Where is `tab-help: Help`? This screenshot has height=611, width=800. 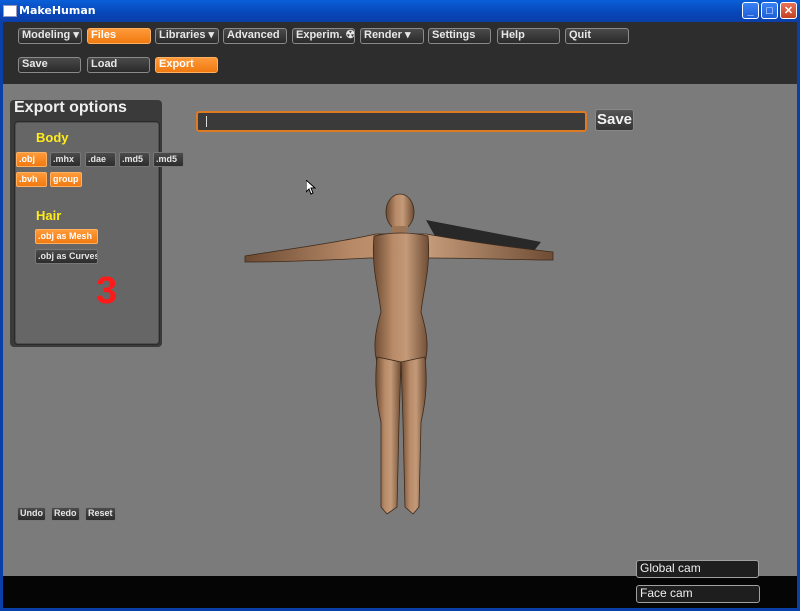
tab-help: Help is located at coordinates (528, 36).